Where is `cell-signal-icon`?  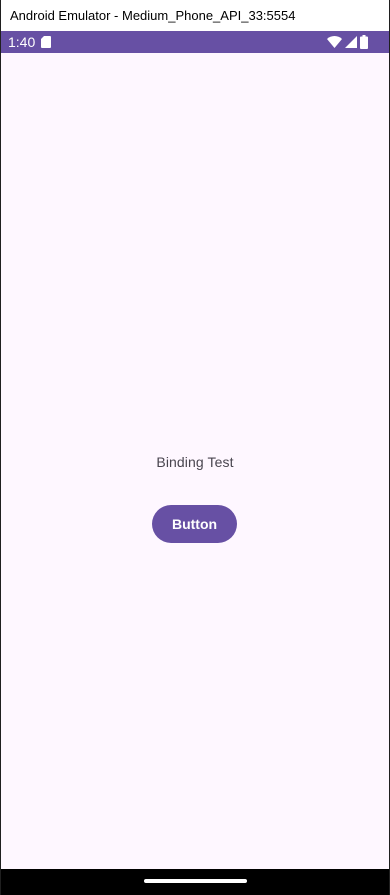
cell-signal-icon is located at coordinates (351, 42).